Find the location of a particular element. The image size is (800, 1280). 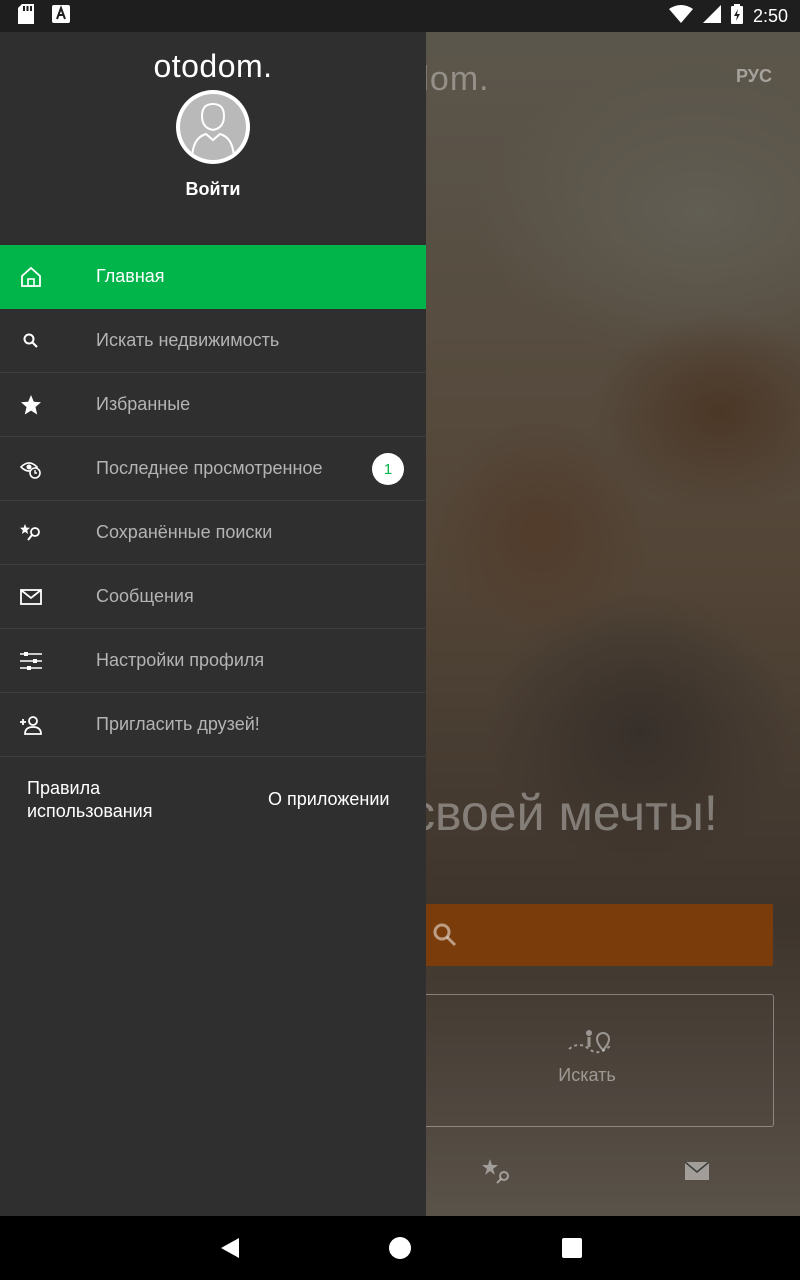

battery-charging-icon is located at coordinates (736, 16).